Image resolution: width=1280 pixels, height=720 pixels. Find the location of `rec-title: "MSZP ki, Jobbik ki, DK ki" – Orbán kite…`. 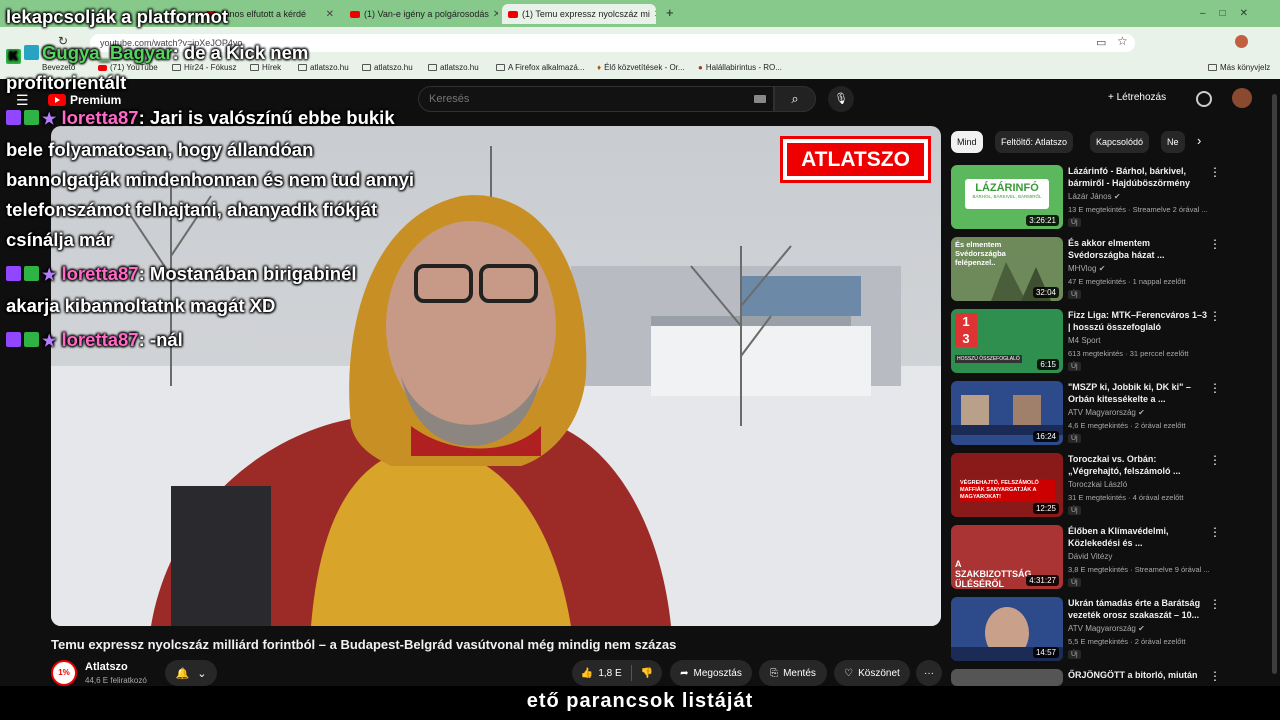

rec-title: "MSZP ki, Jobbik ki, DK ki" – Orbán kite… is located at coordinates (1138, 393).